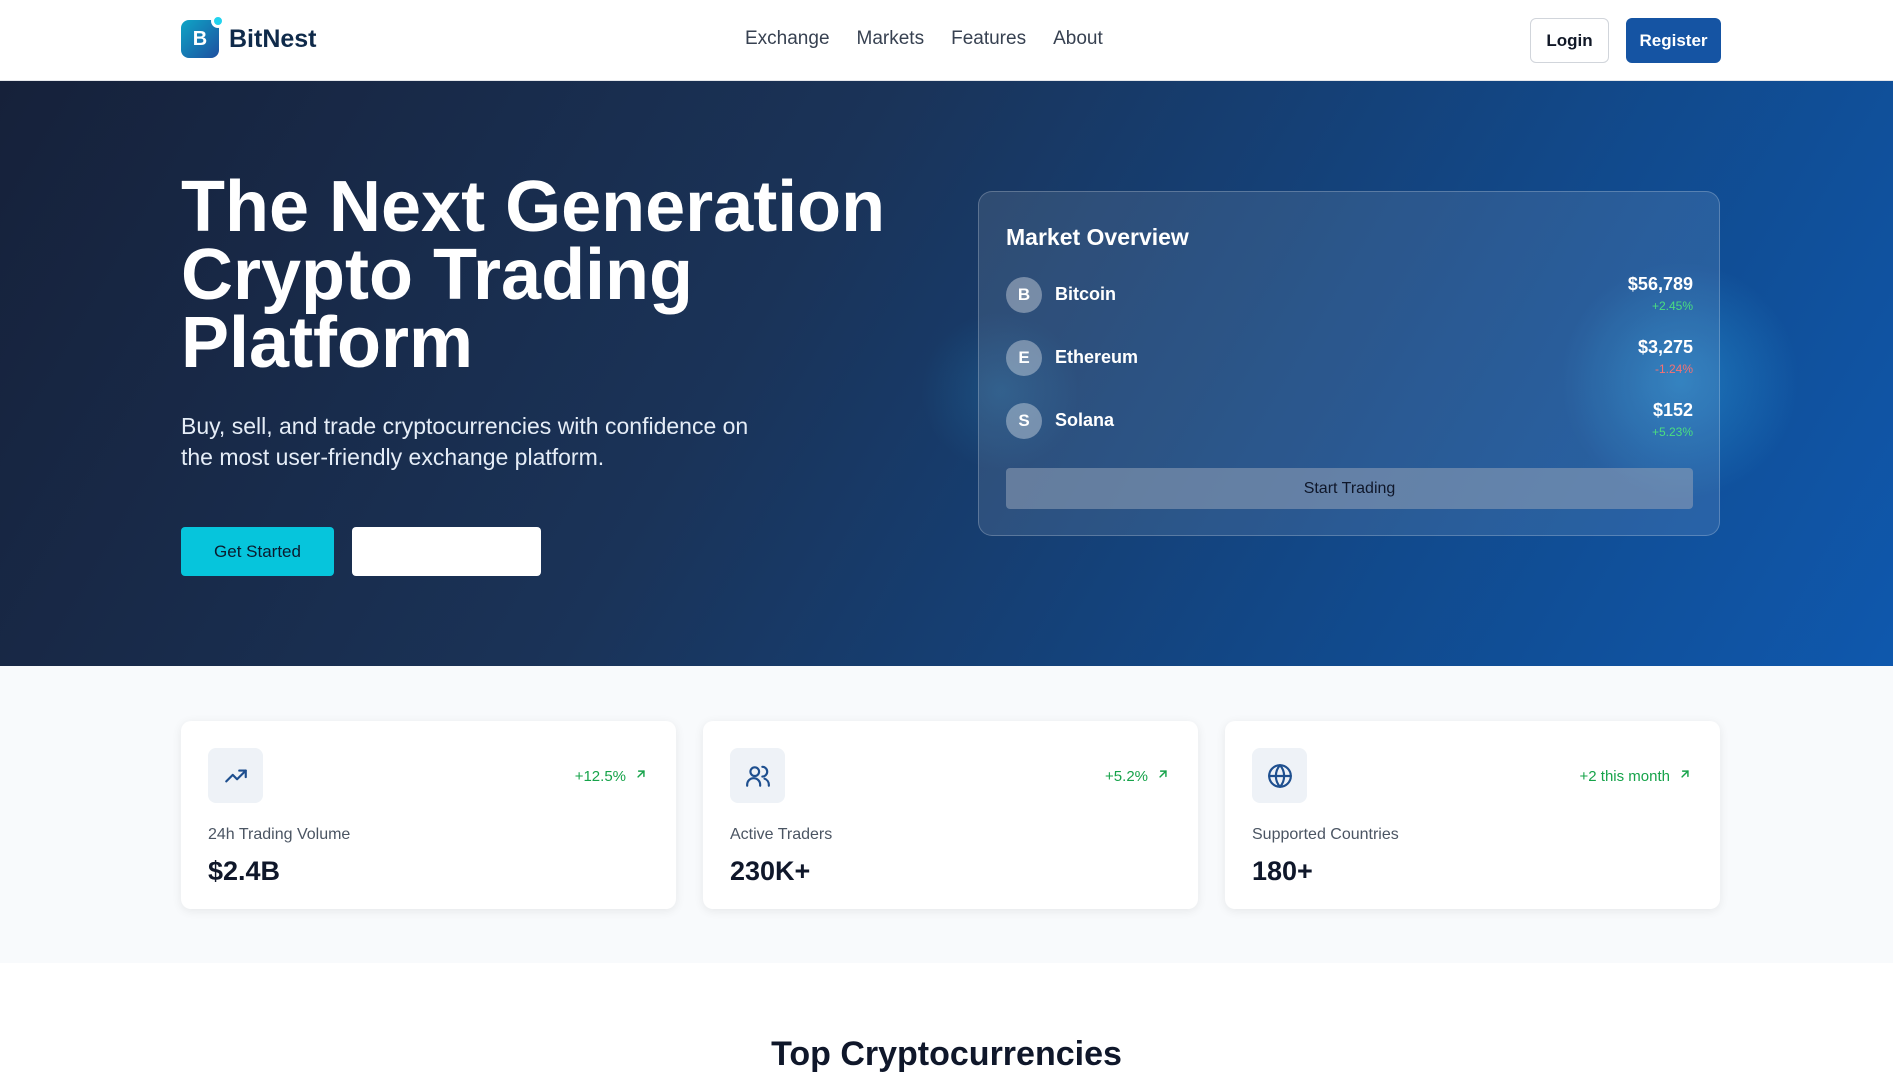 The image size is (1893, 1079). I want to click on start-trading-button: Start Trading, so click(1349, 488).